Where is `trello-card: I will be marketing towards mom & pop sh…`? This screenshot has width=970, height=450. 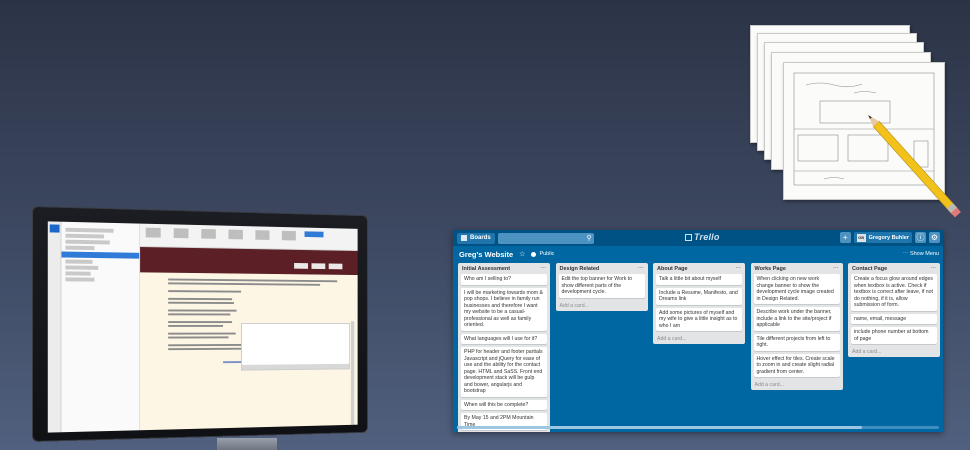
trello-card: I will be marketing towards mom & pop sh… is located at coordinates (504, 309).